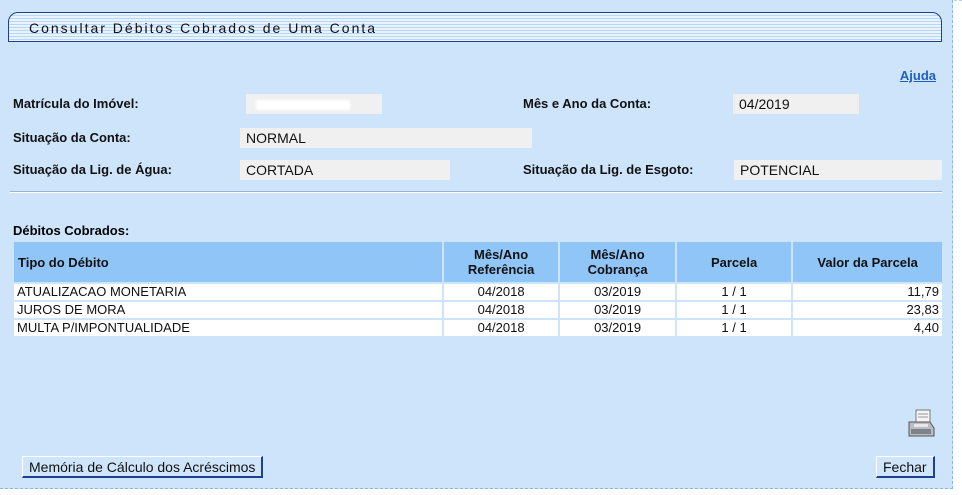 The width and height of the screenshot is (962, 495). I want to click on header-parcela: Parcela, so click(734, 262).